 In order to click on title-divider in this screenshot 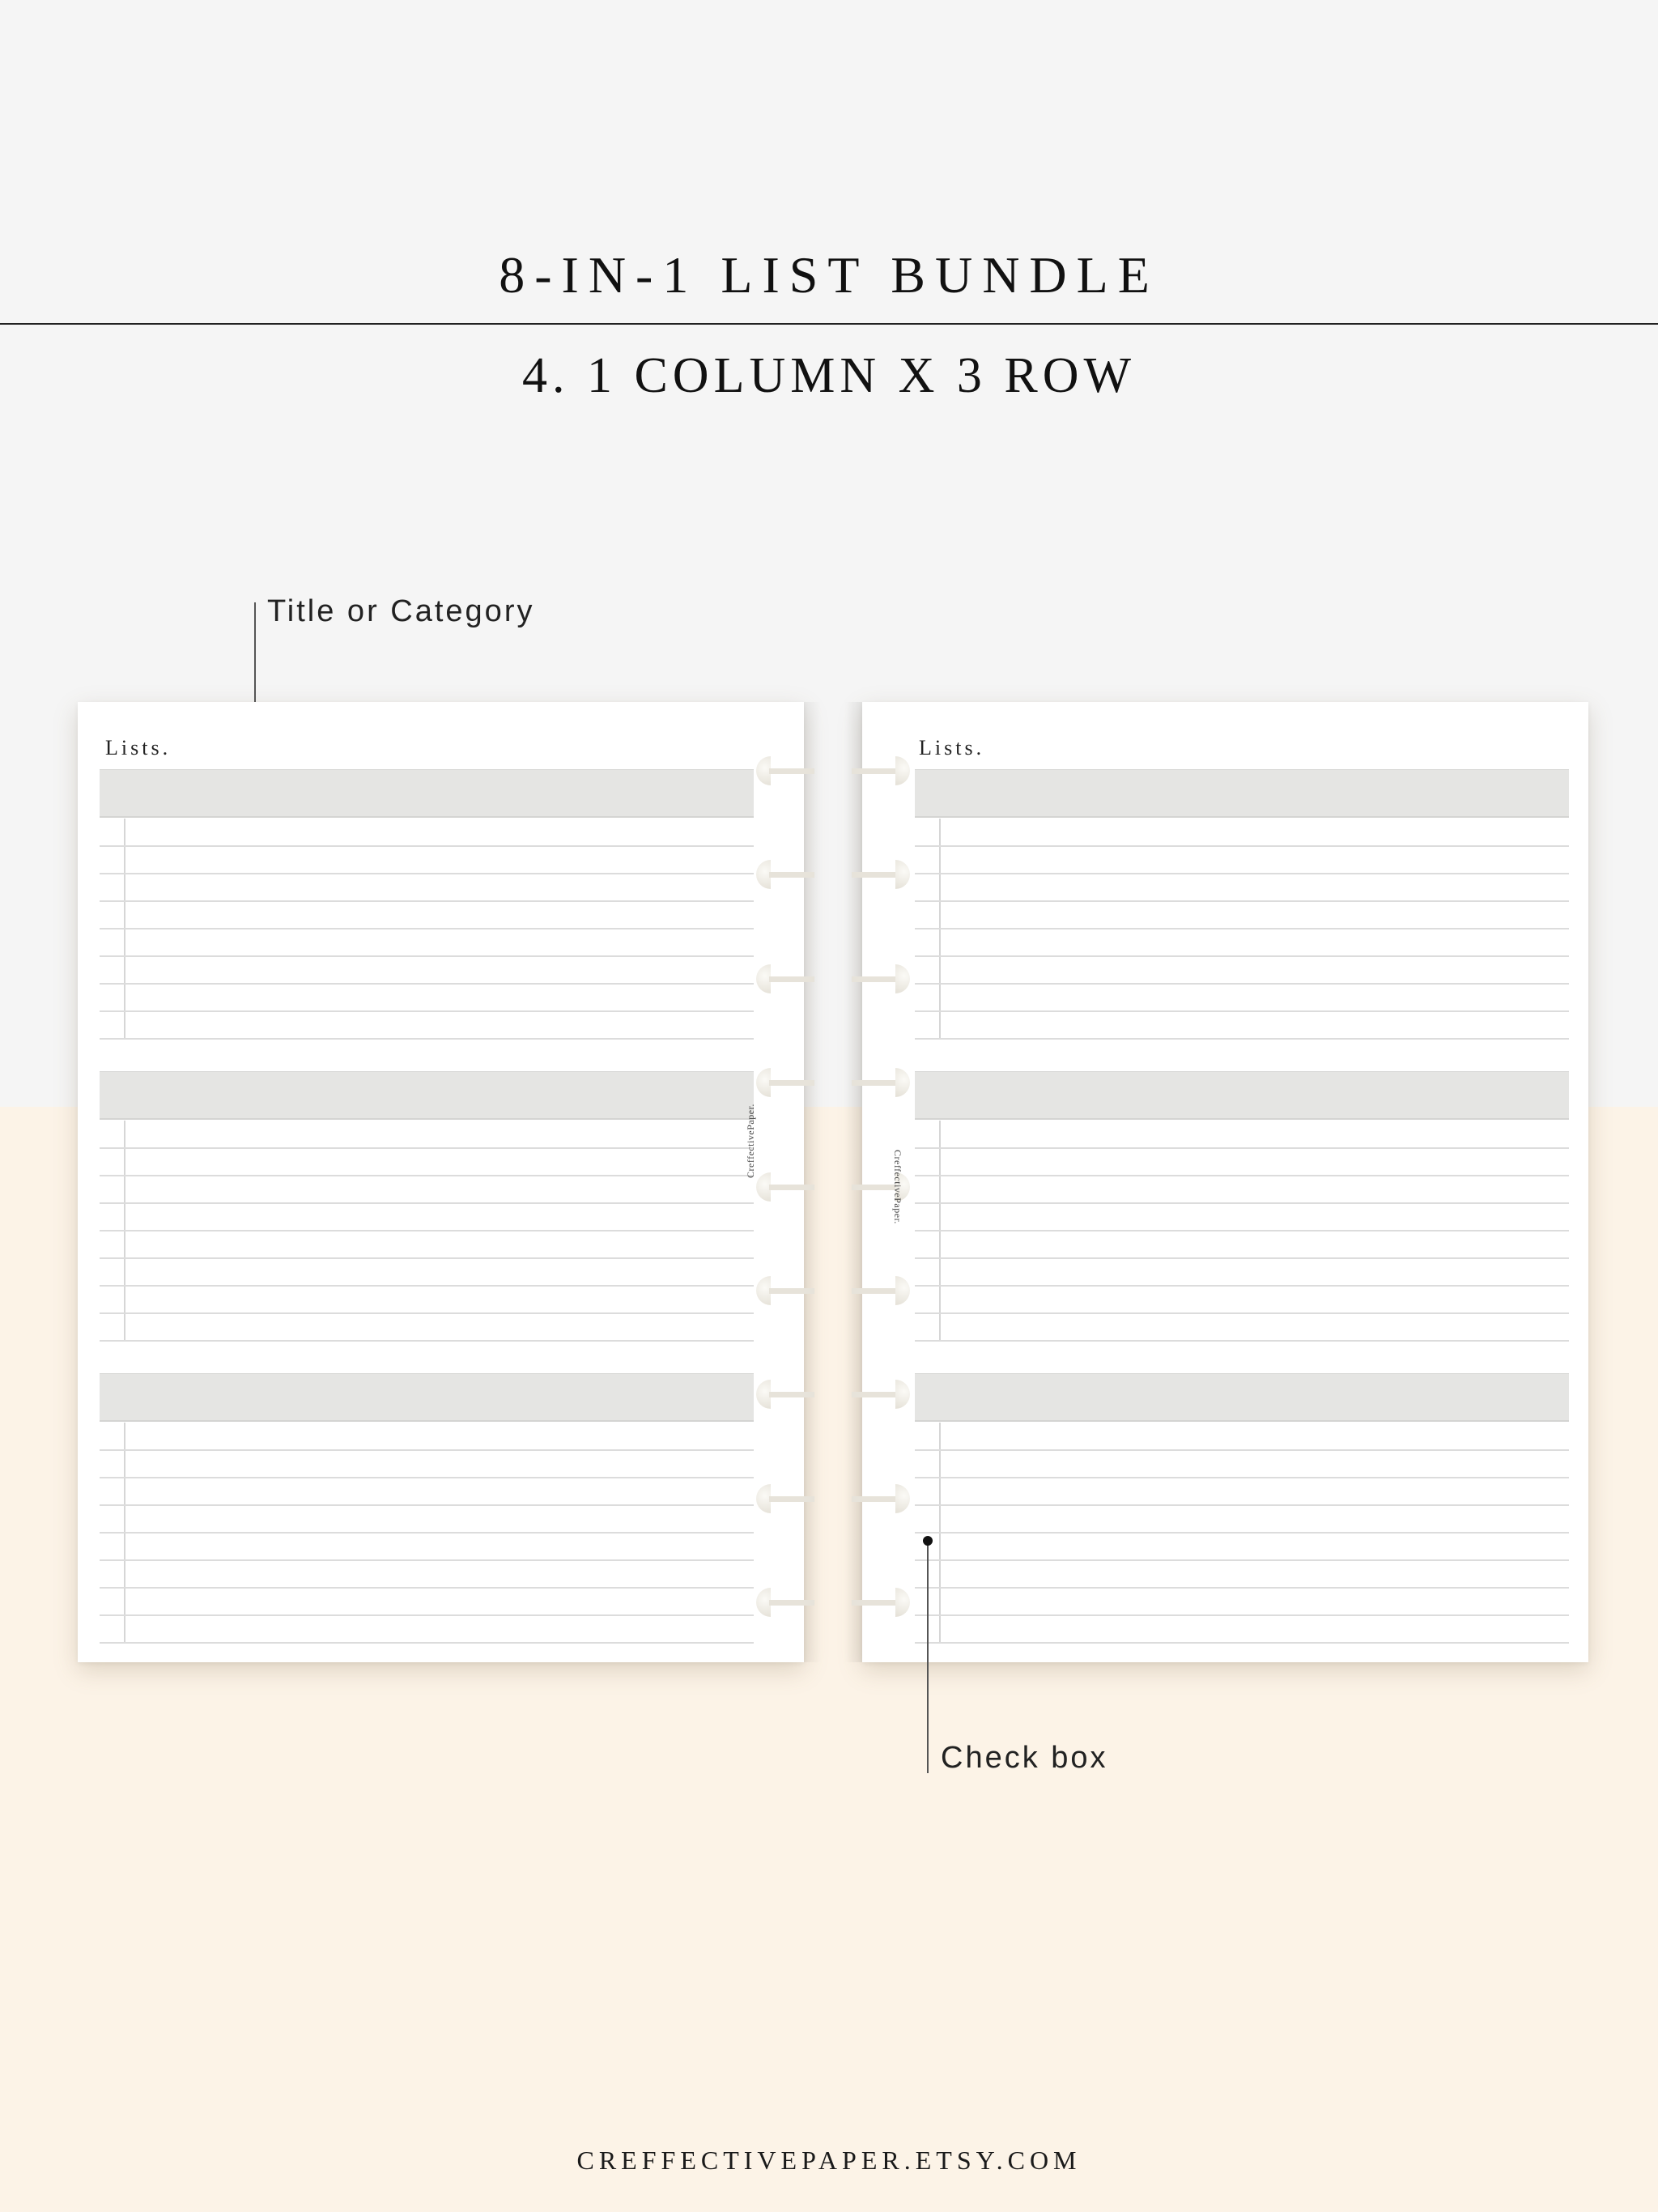, I will do `click(829, 324)`.